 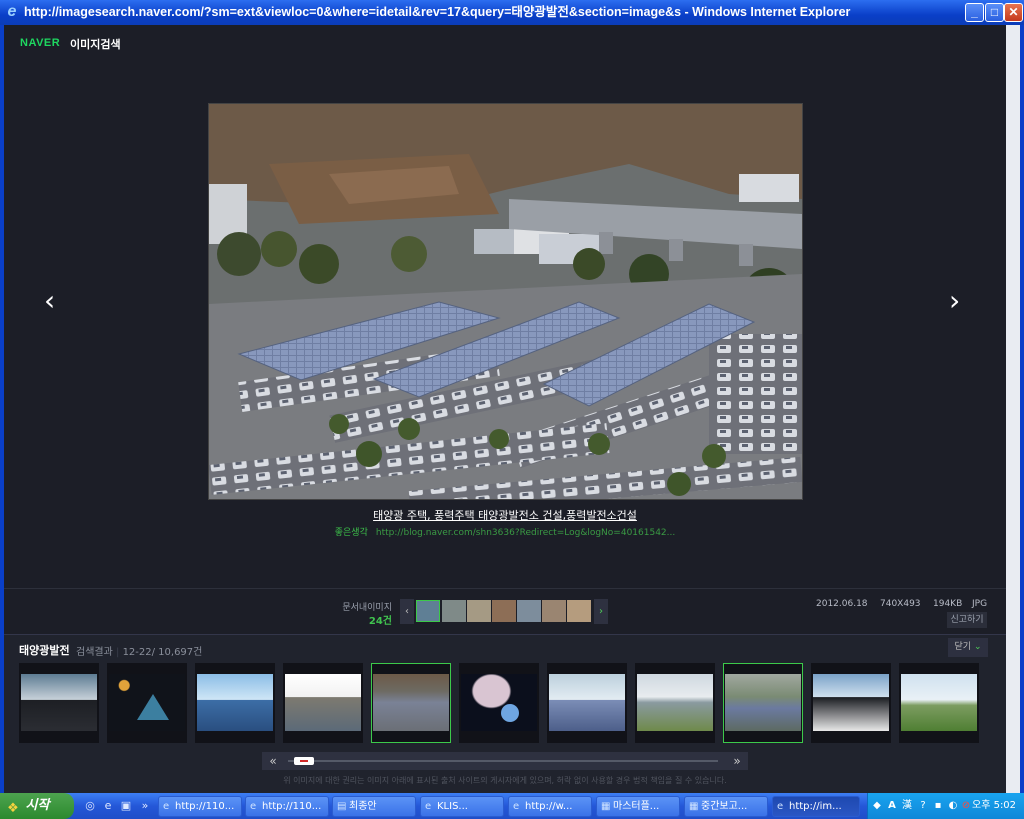 I want to click on image-dimensions: 740X493, so click(x=900, y=604).